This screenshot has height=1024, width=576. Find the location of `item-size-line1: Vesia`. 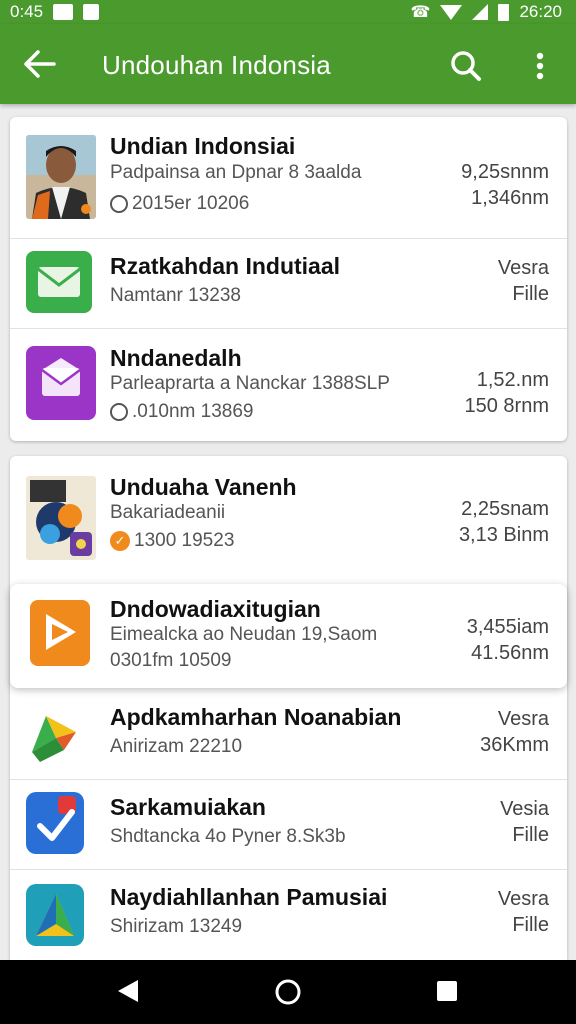

item-size-line1: Vesia is located at coordinates (524, 809).